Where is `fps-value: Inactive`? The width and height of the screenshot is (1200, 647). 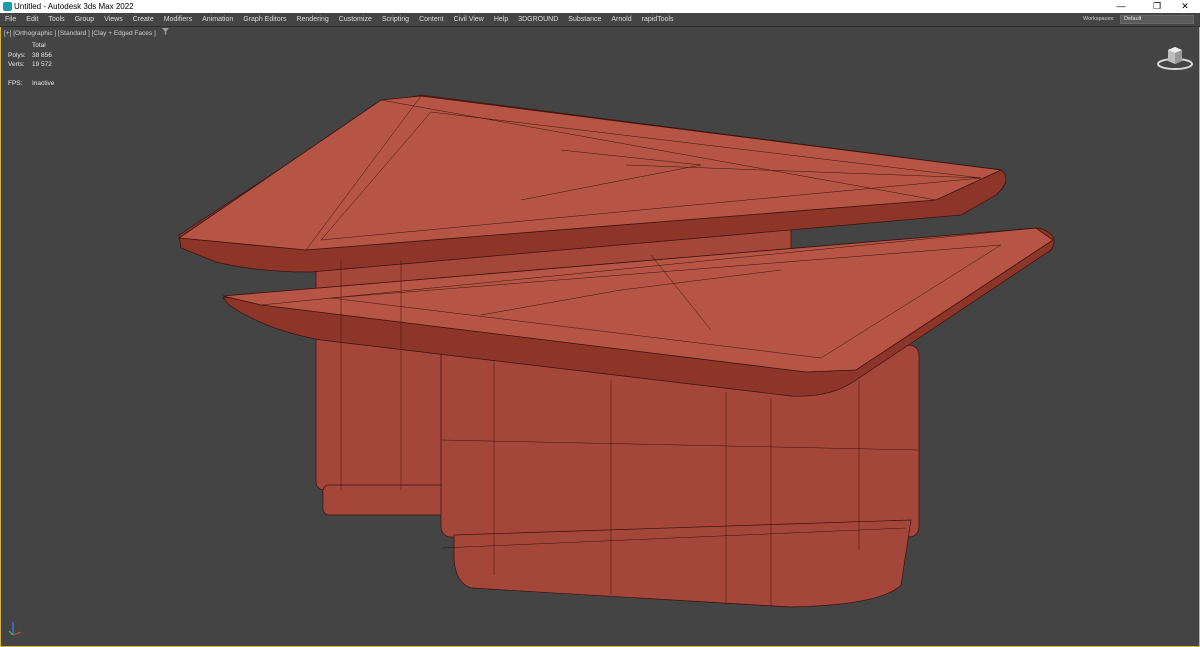
fps-value: Inactive is located at coordinates (43, 83).